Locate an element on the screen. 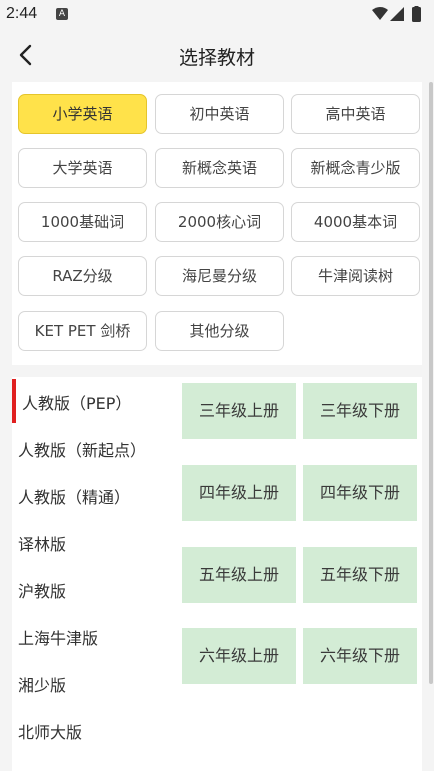  signal-icon is located at coordinates (397, 14).